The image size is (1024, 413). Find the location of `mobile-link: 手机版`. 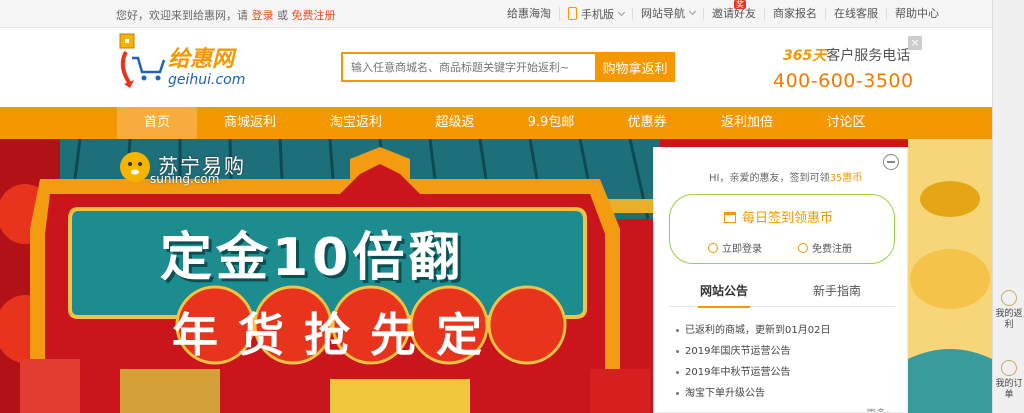

mobile-link: 手机版 is located at coordinates (595, 13).